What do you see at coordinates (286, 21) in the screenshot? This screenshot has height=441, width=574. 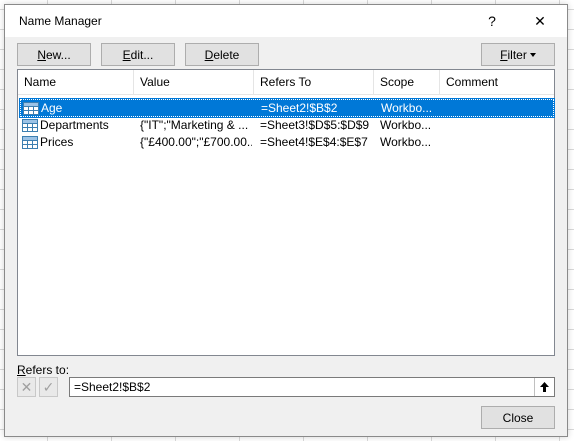 I see `title-bar: Name Manager ? ✕` at bounding box center [286, 21].